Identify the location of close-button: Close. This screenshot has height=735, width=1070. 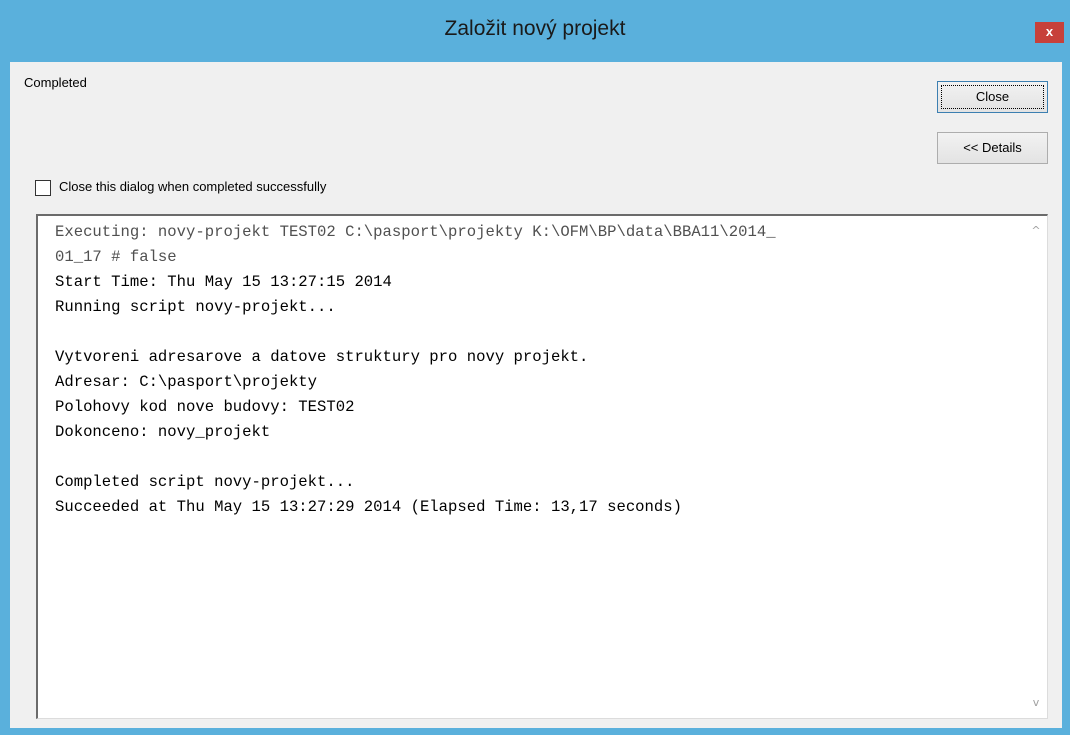
(992, 97).